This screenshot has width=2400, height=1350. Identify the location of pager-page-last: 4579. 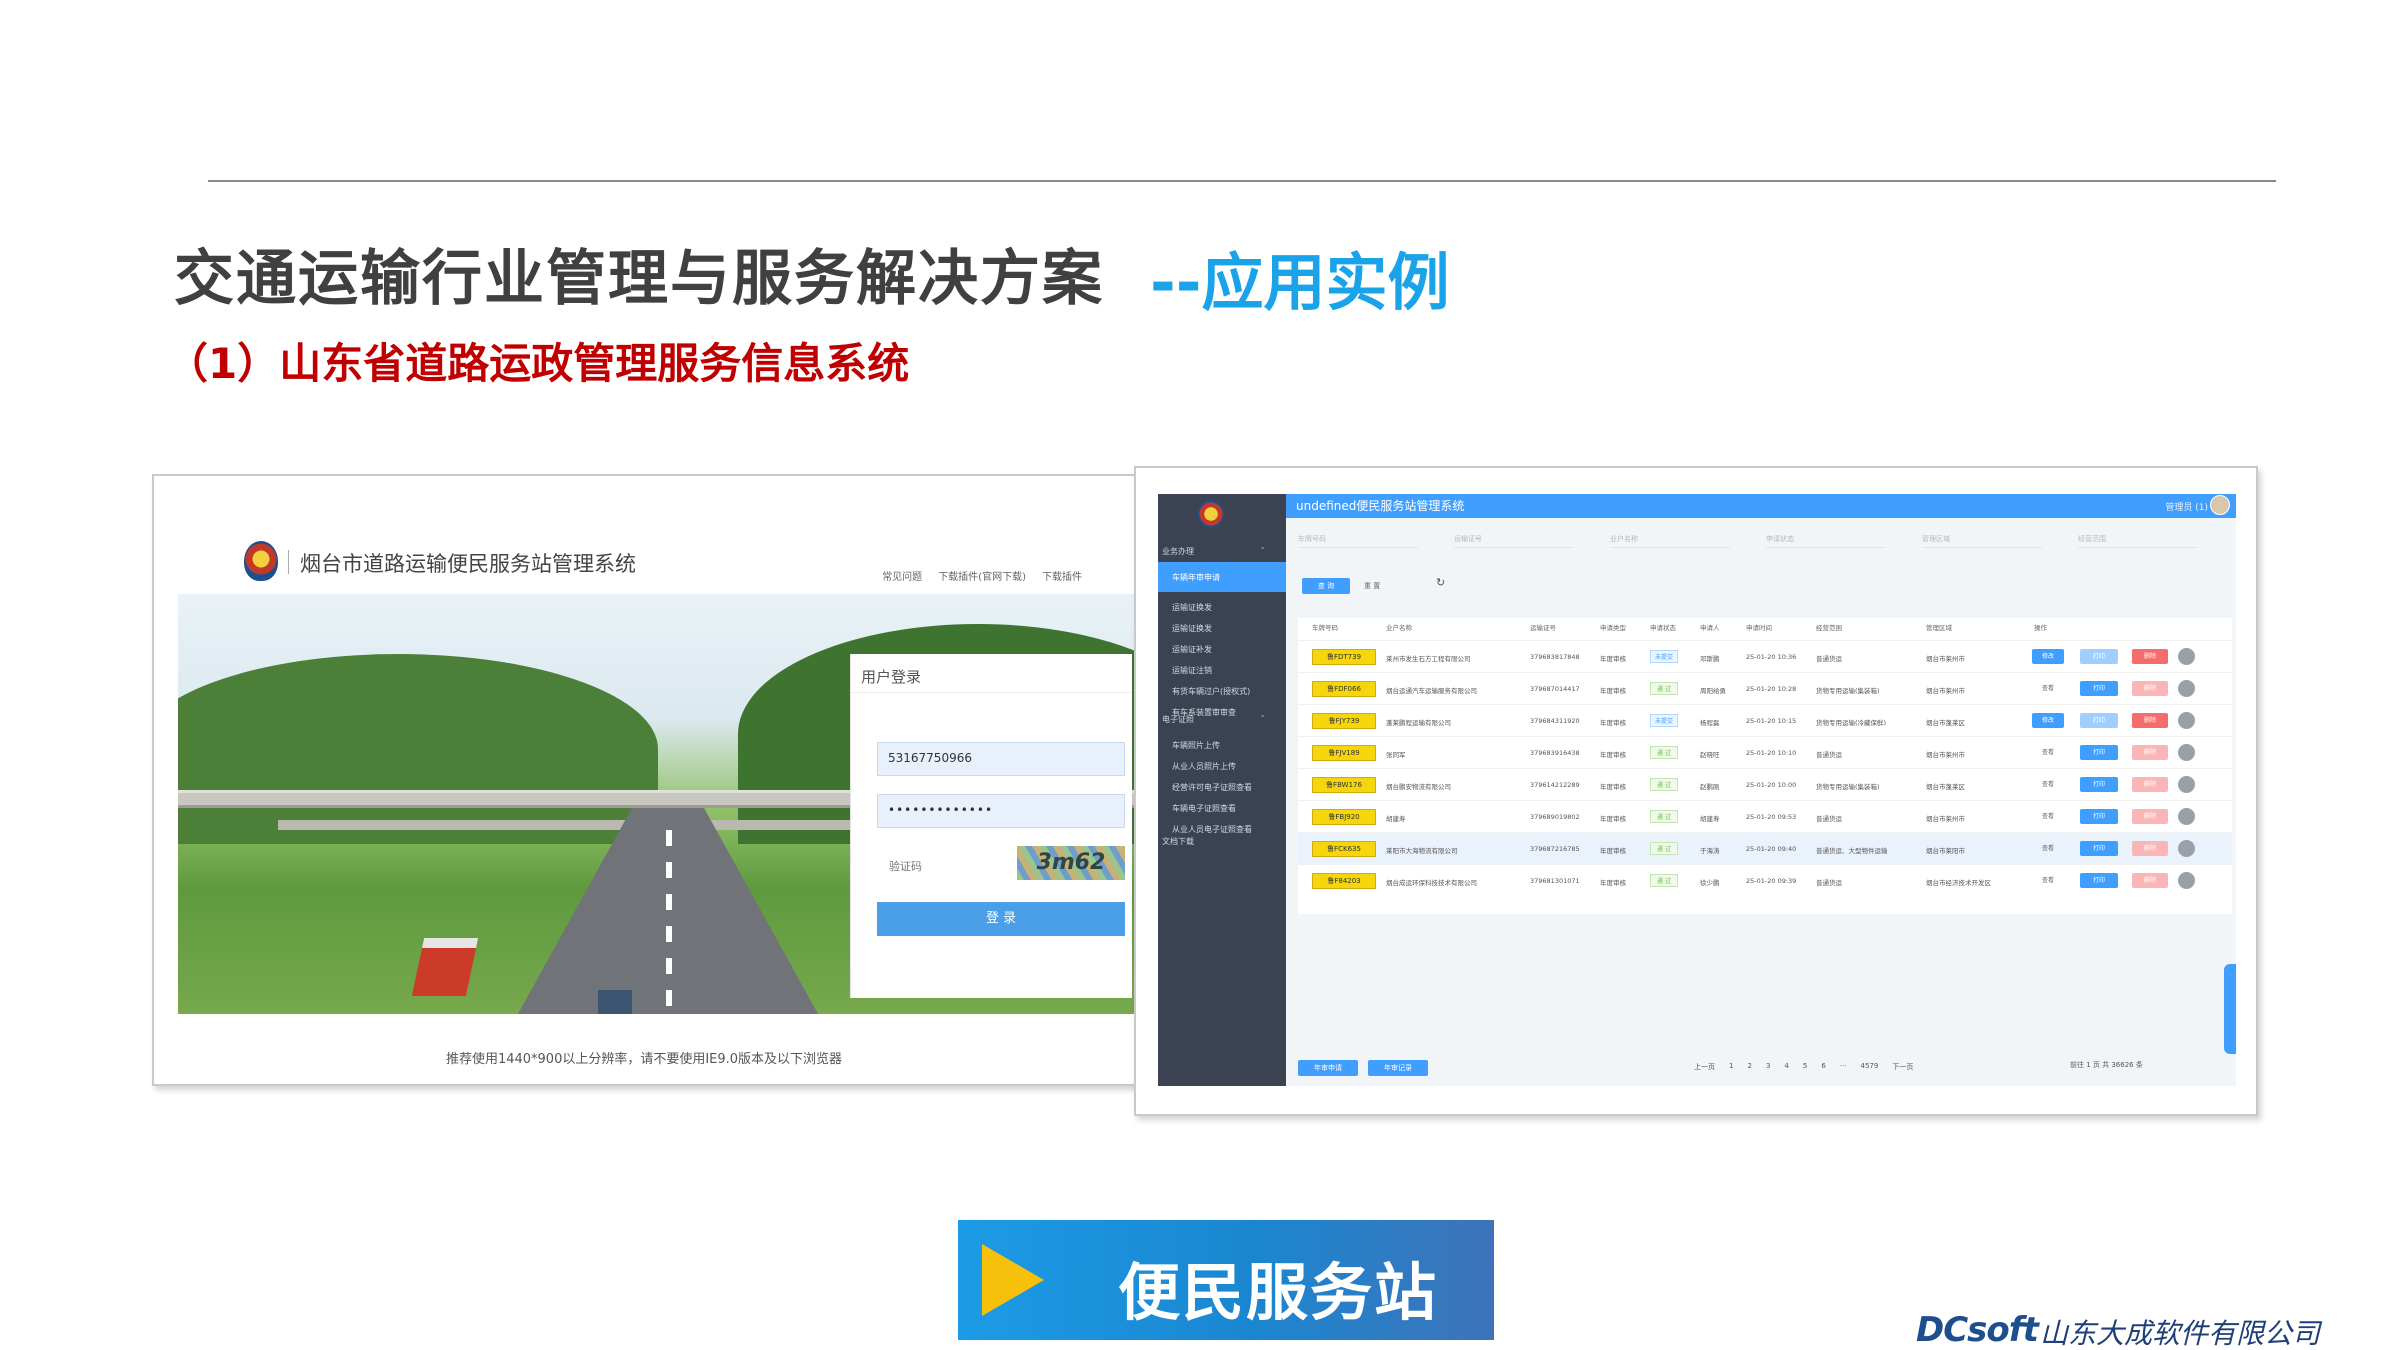
(1870, 1067).